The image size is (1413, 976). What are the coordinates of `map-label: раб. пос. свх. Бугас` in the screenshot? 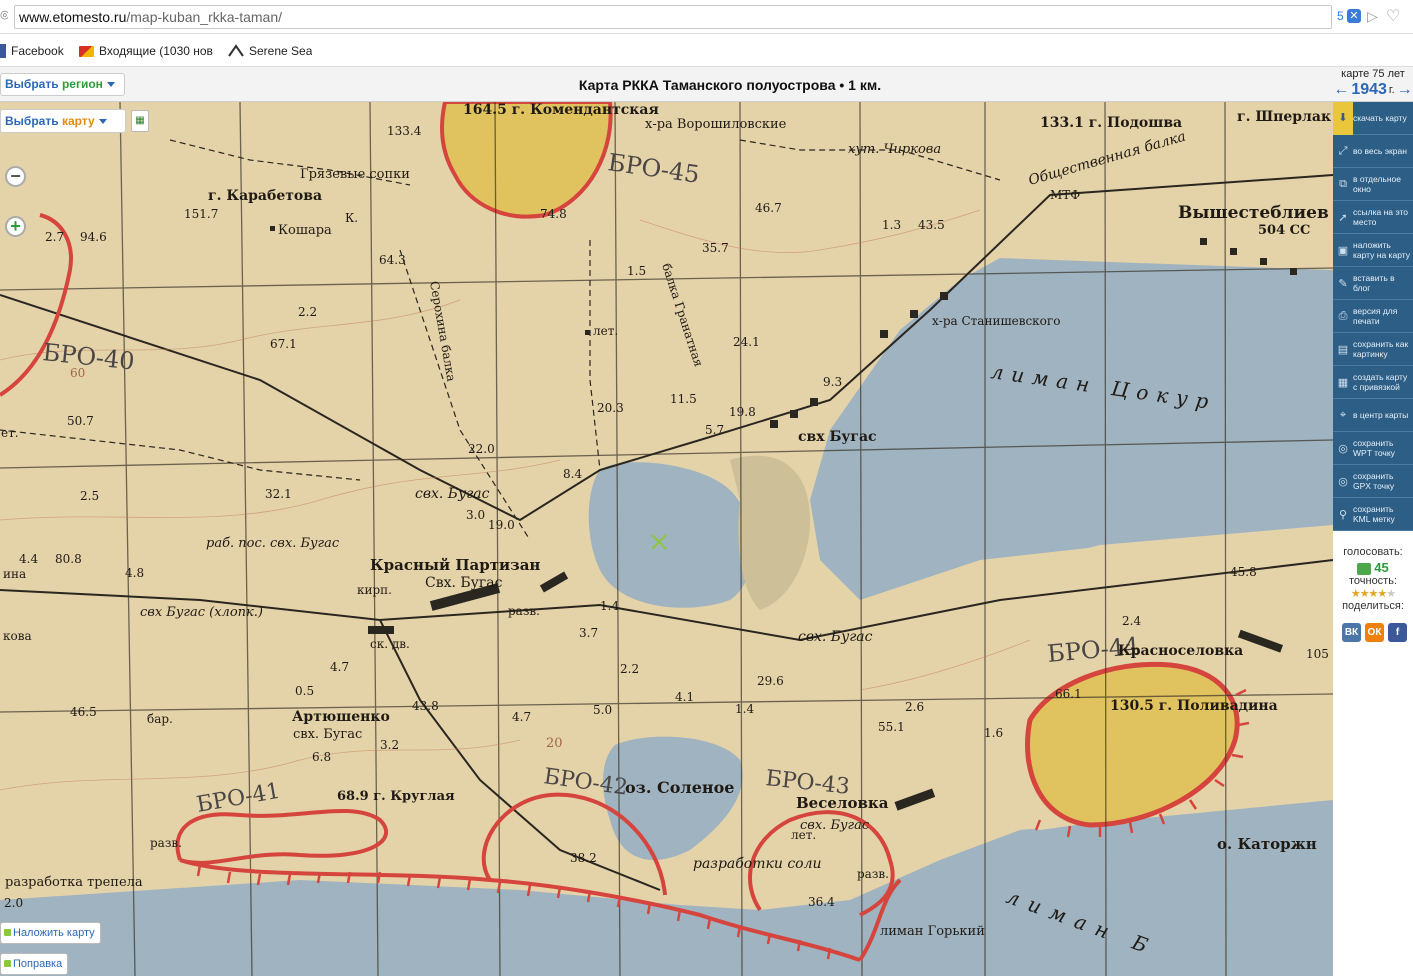 It's located at (273, 543).